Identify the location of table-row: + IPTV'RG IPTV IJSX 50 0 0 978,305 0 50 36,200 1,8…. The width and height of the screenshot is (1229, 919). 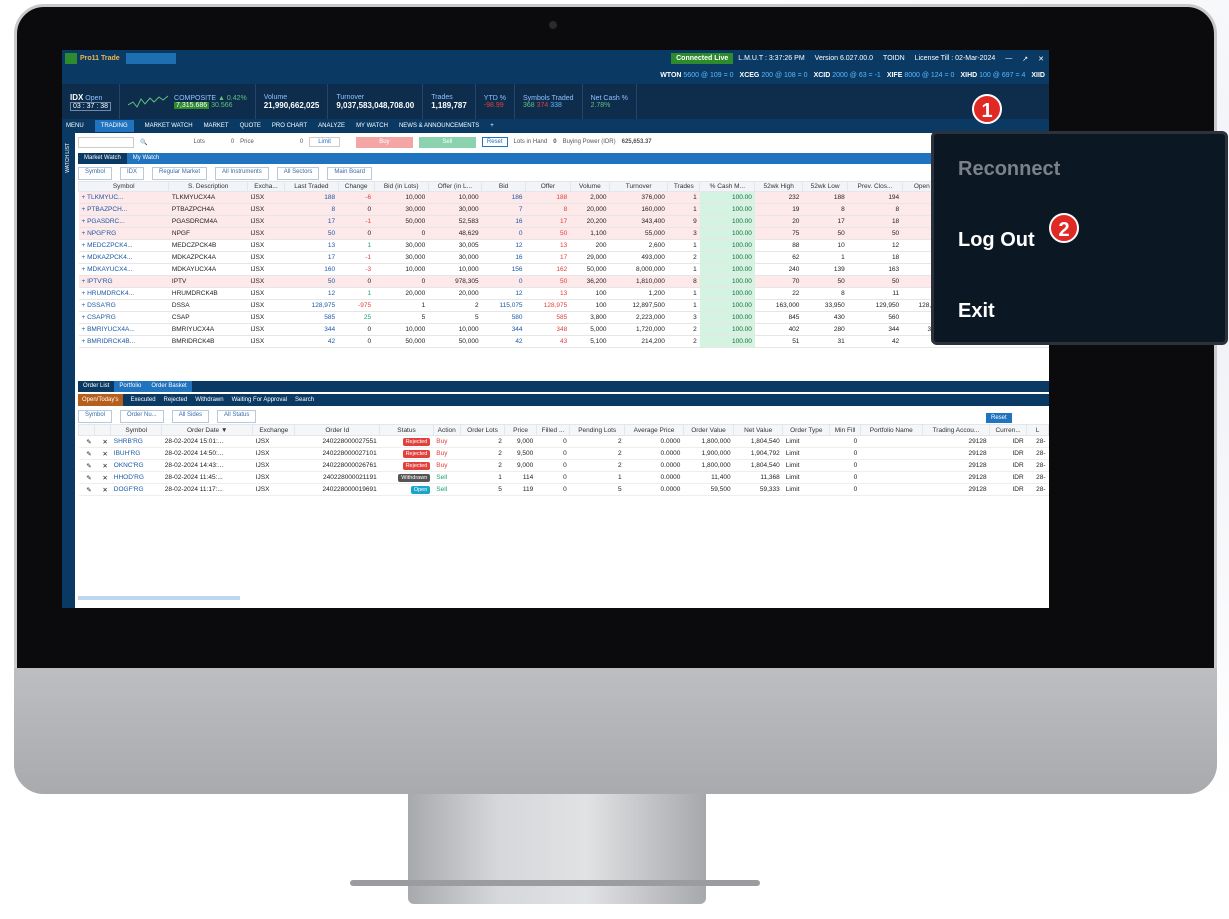
(563, 281).